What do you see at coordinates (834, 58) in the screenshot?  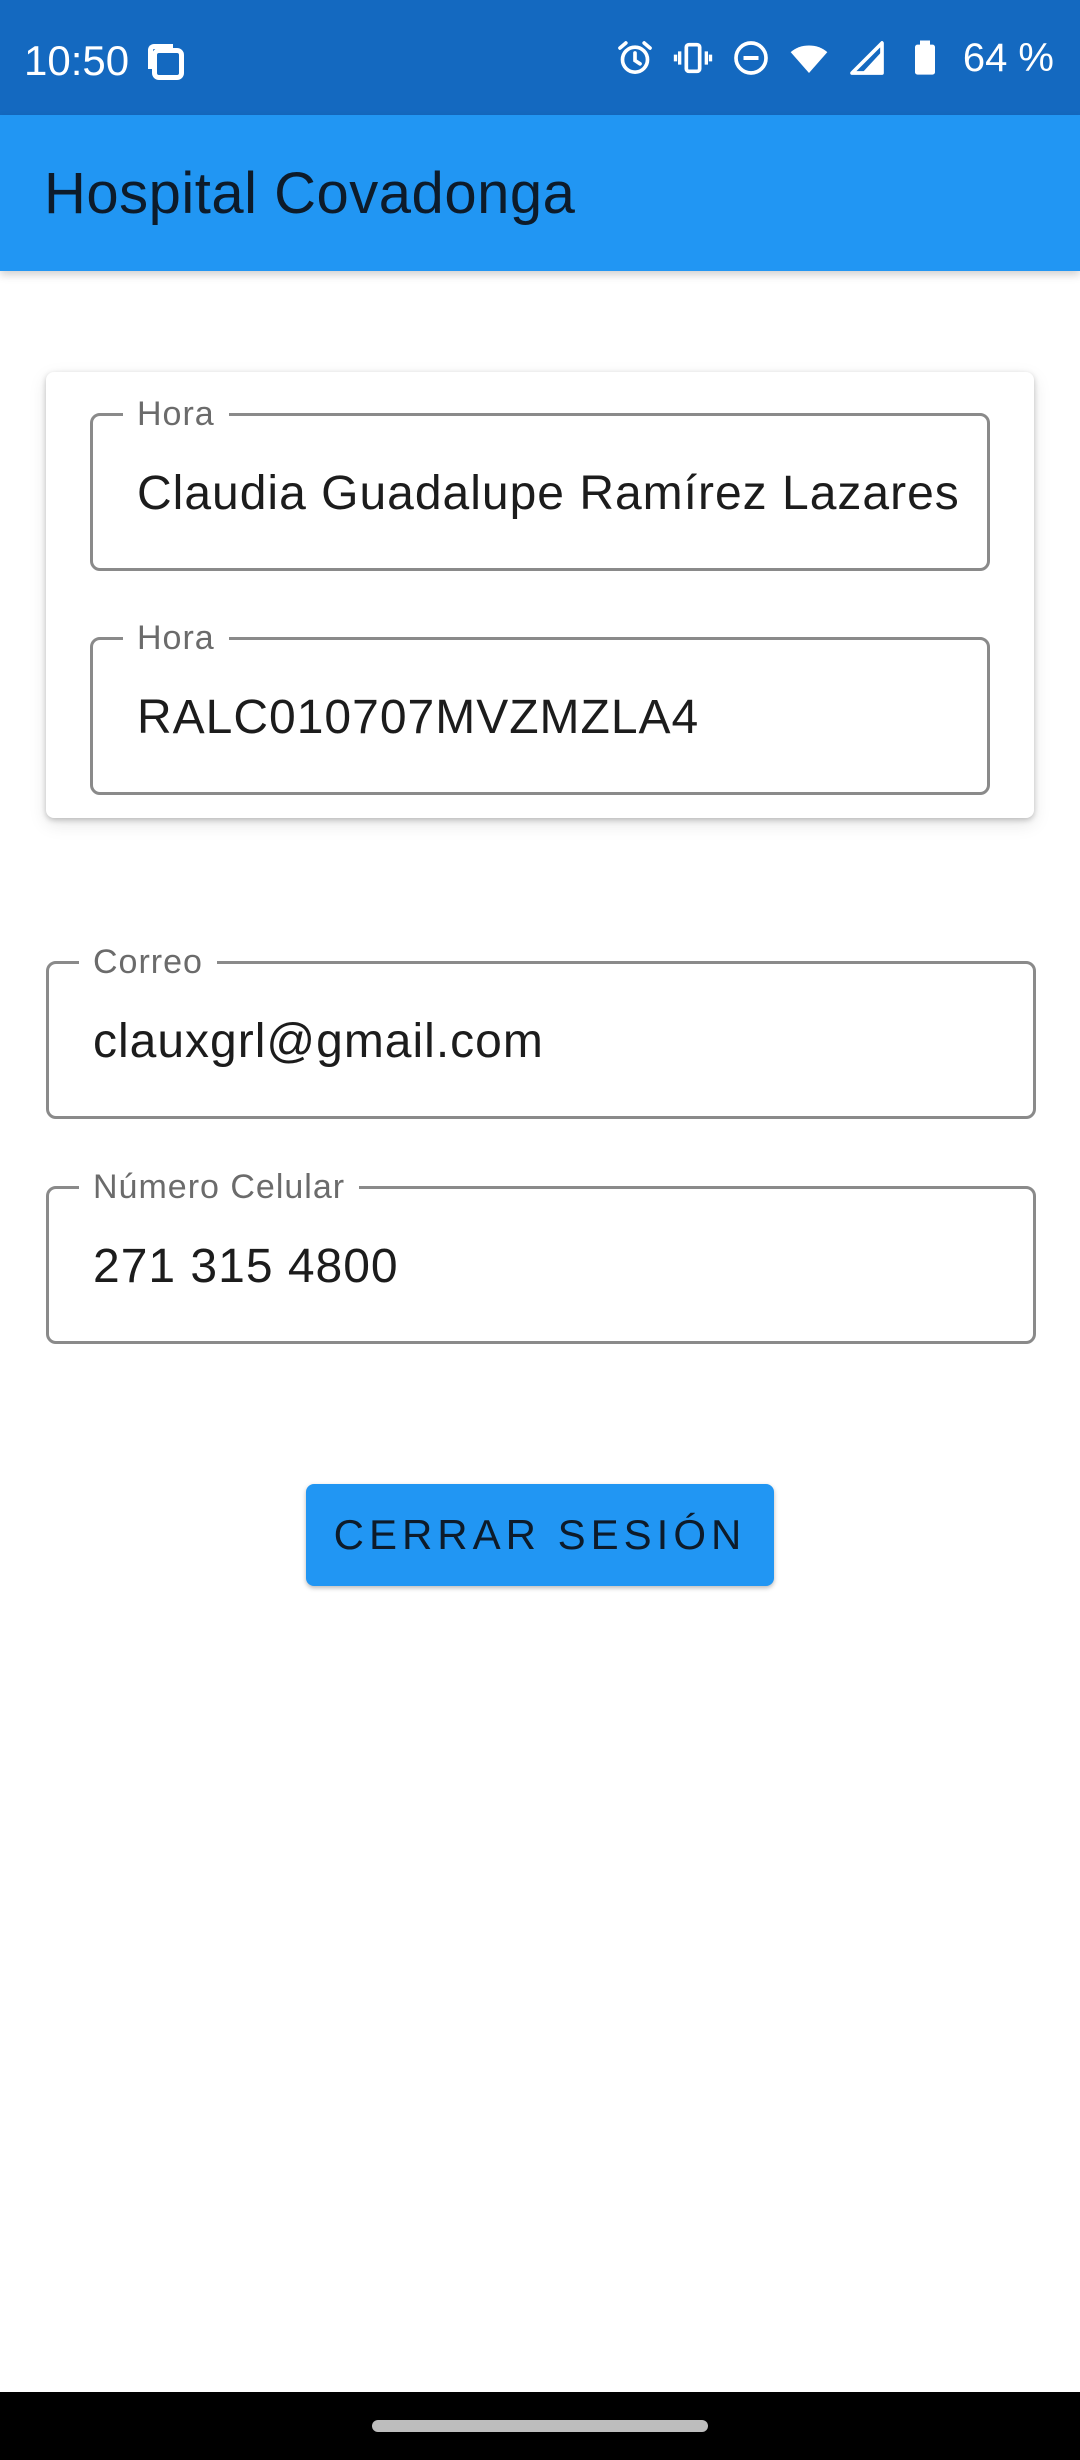 I see `status-icons: 64 %` at bounding box center [834, 58].